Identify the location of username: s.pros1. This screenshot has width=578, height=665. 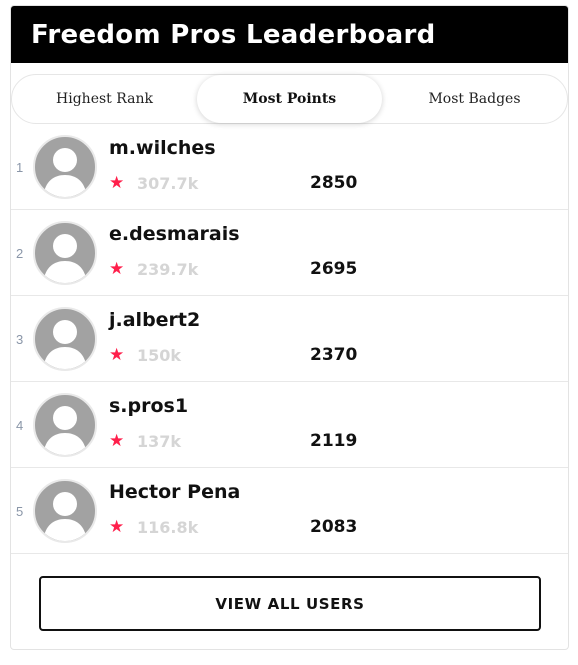
(148, 406).